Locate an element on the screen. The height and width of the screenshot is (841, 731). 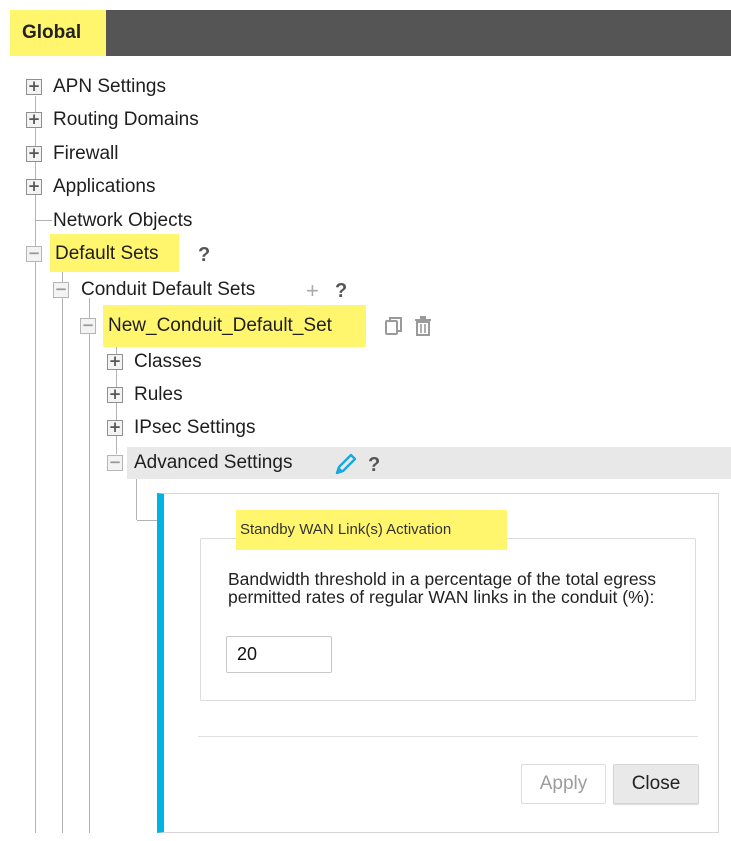
expand-apn-settings-toggle: + is located at coordinates (34, 87).